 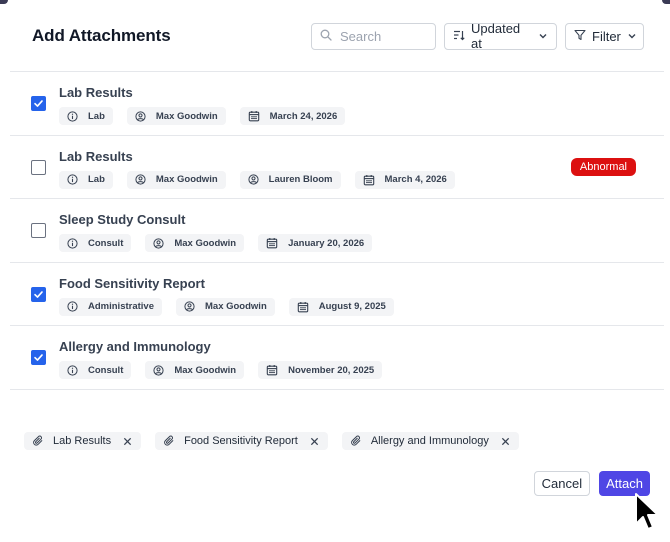 I want to click on date-chip: March 24, 2026, so click(x=292, y=116).